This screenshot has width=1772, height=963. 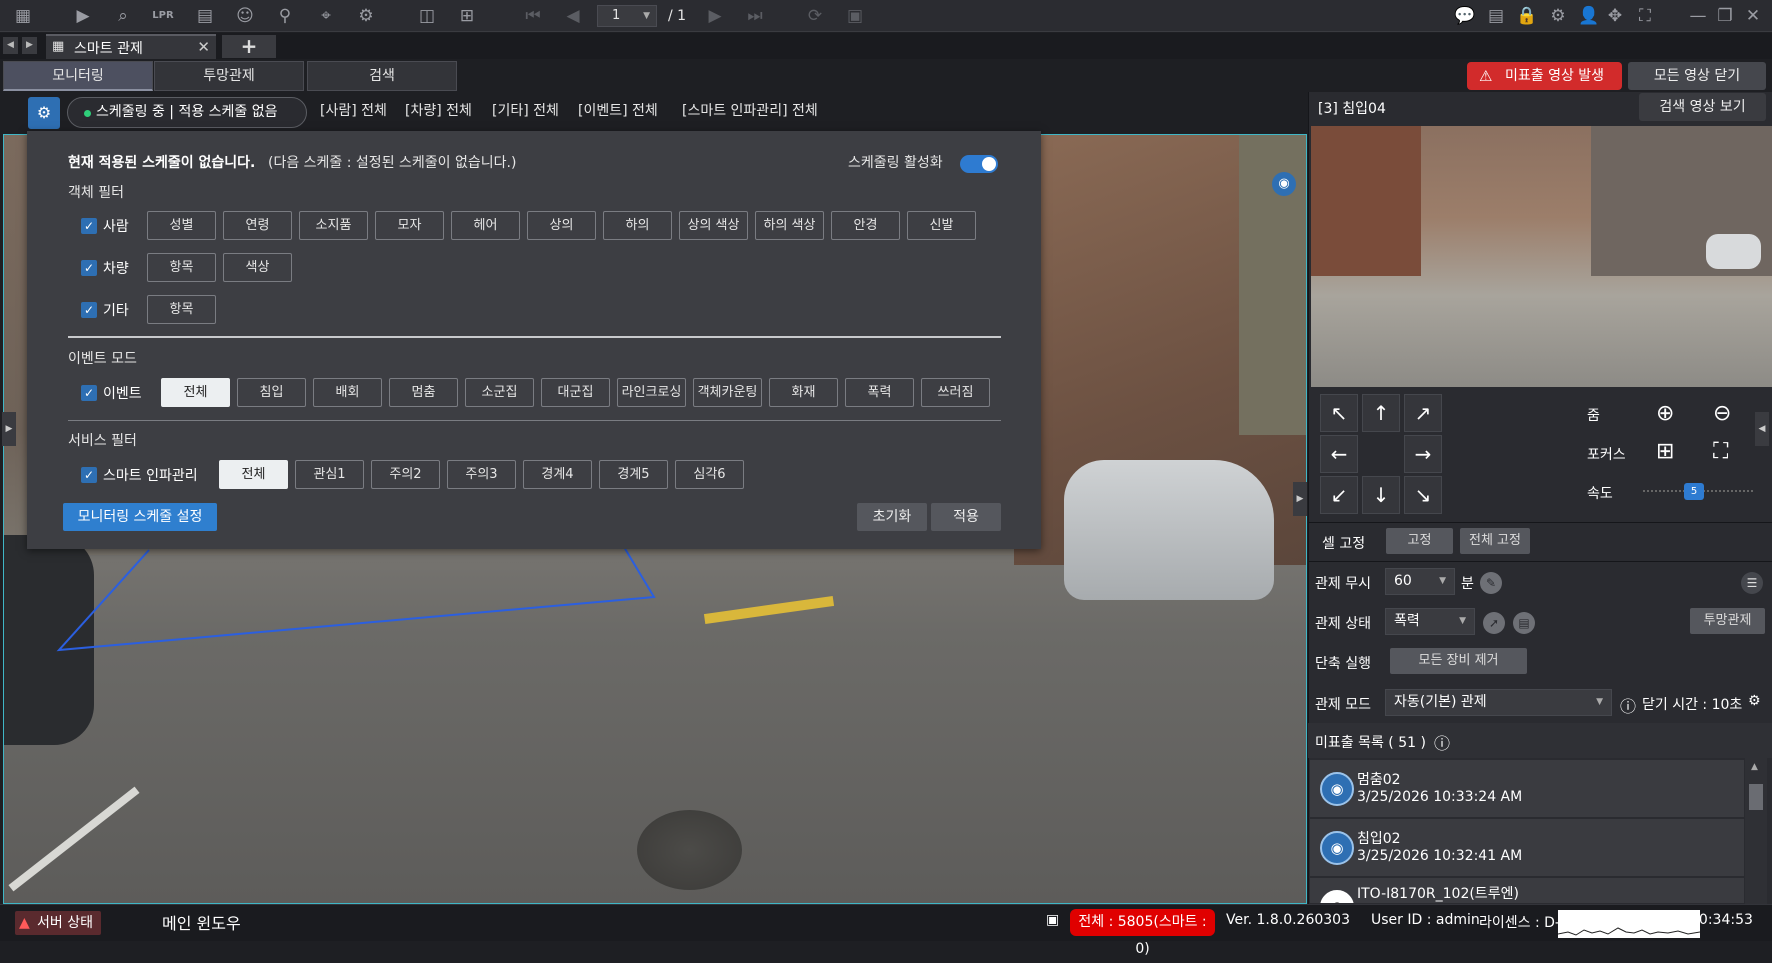 I want to click on map-search-icon: ⌖, so click(x=326, y=16).